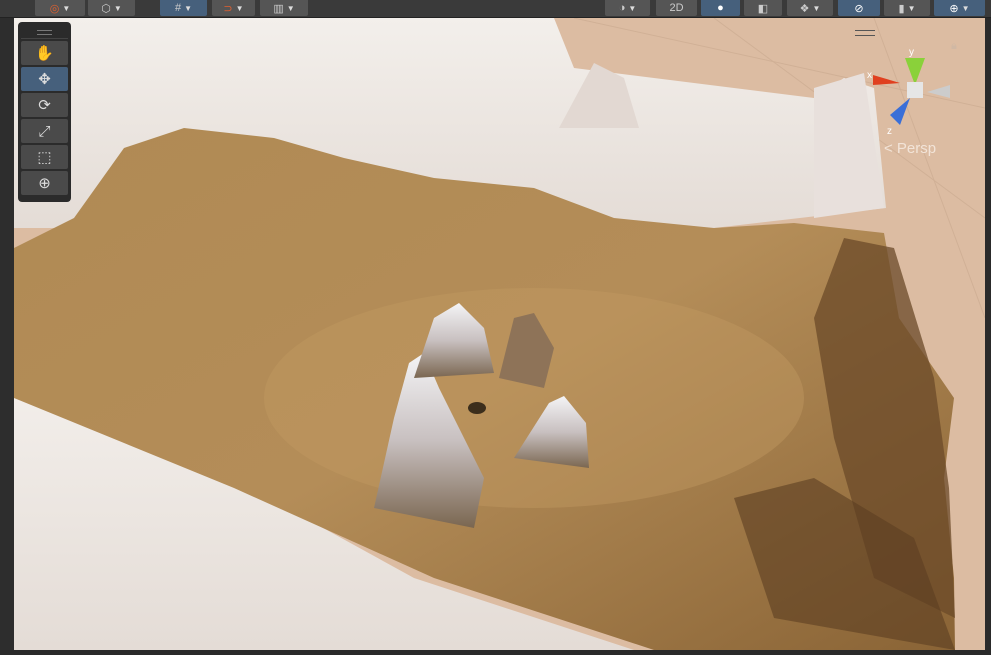 The image size is (991, 655). Describe the element at coordinates (233, 8) in the screenshot. I see `magnet-snap-button: ⊃ ▼` at that location.